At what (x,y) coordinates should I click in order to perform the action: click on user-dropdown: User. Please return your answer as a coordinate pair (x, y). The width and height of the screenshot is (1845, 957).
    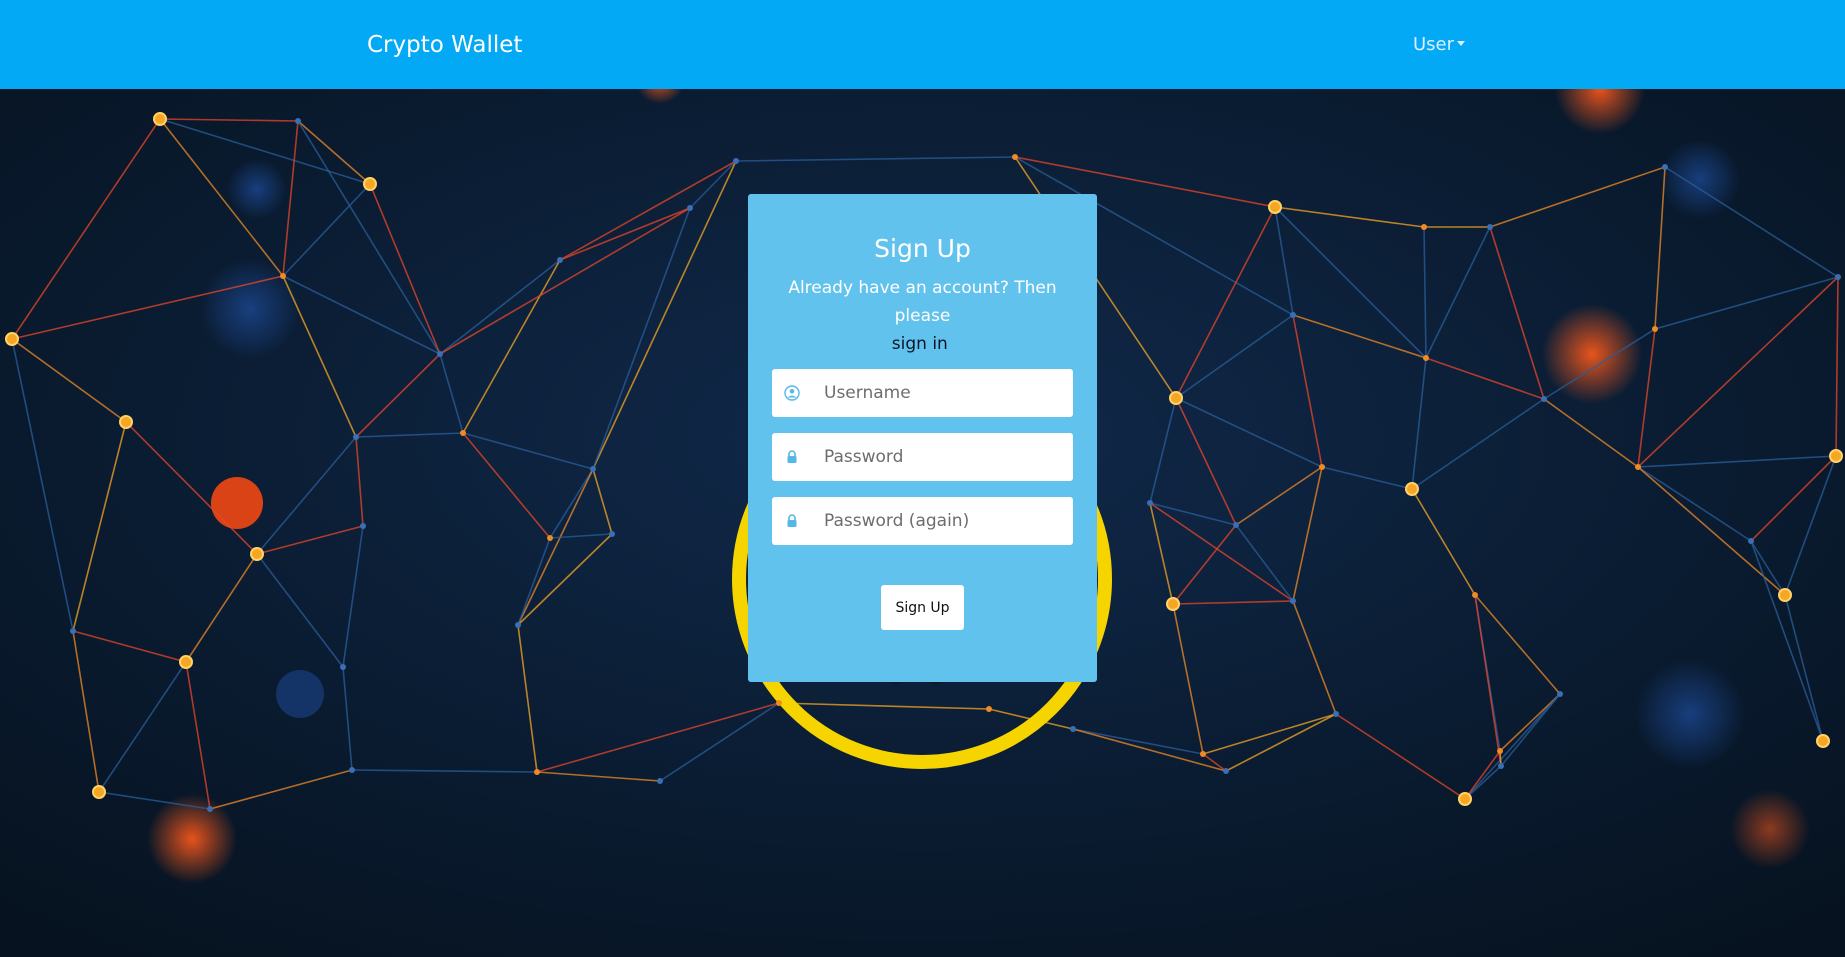
    Looking at the image, I should click on (1439, 45).